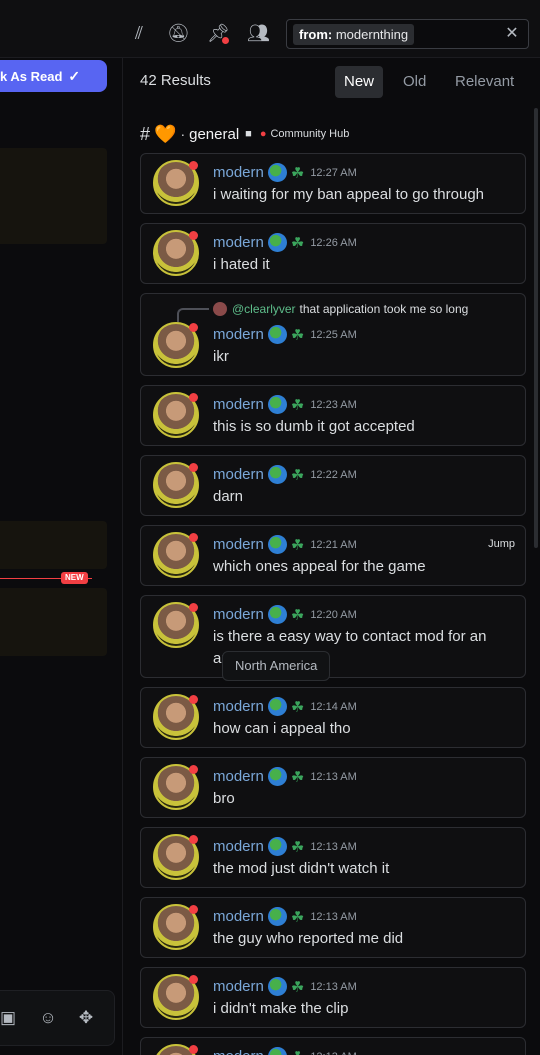 Image resolution: width=540 pixels, height=1055 pixels. What do you see at coordinates (178, 33) in the screenshot?
I see `mute-bell-icon: 🔕︎` at bounding box center [178, 33].